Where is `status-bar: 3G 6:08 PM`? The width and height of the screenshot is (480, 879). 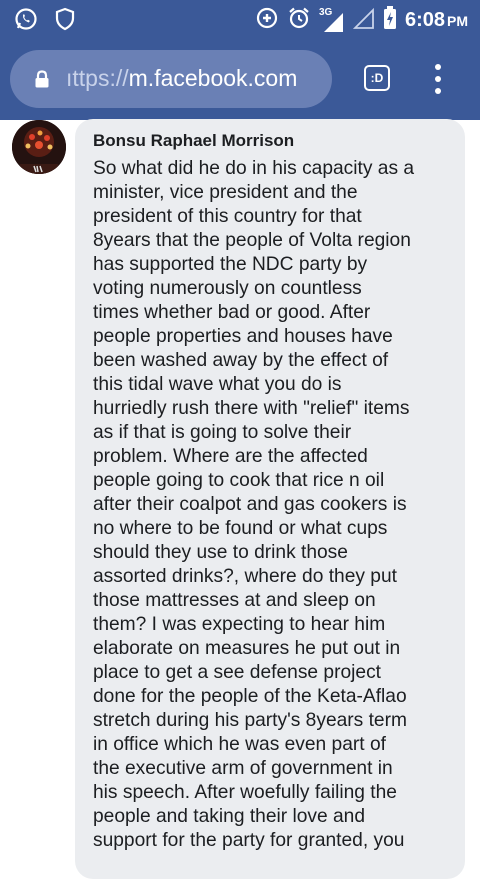 status-bar: 3G 6:08 PM is located at coordinates (240, 19).